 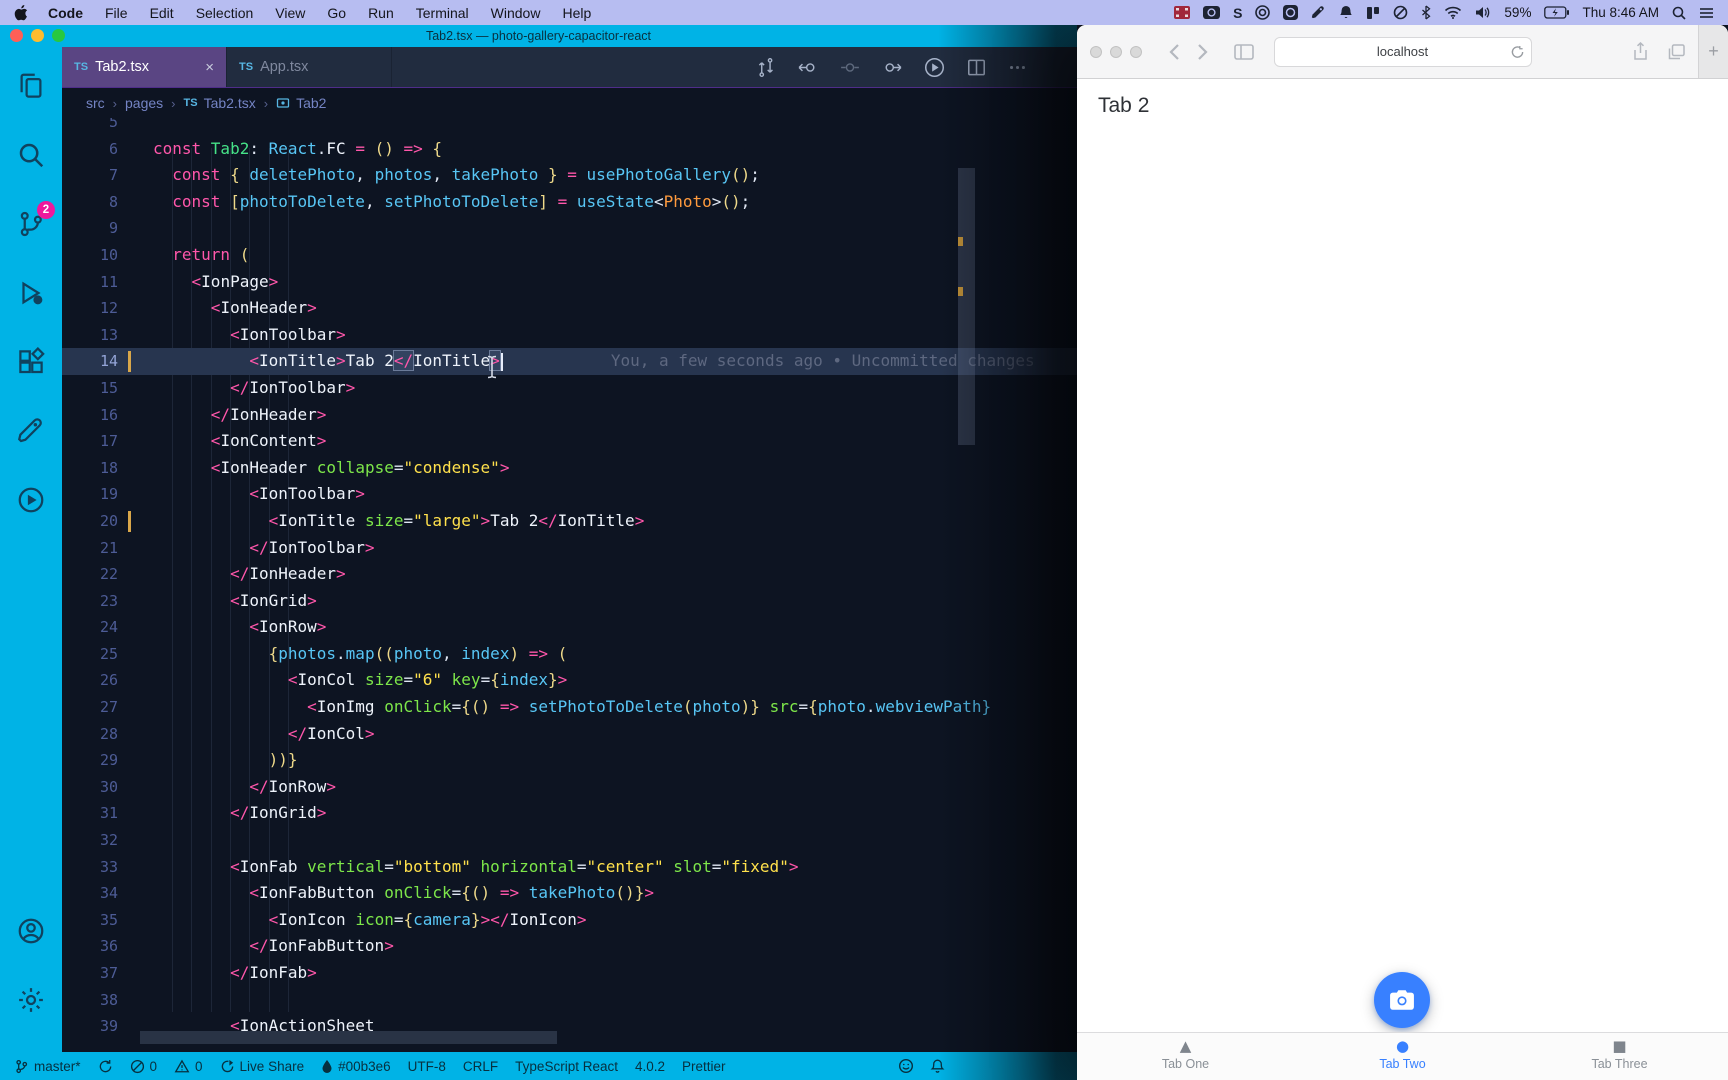 What do you see at coordinates (569, 840) in the screenshot?
I see `code-line-32: 32` at bounding box center [569, 840].